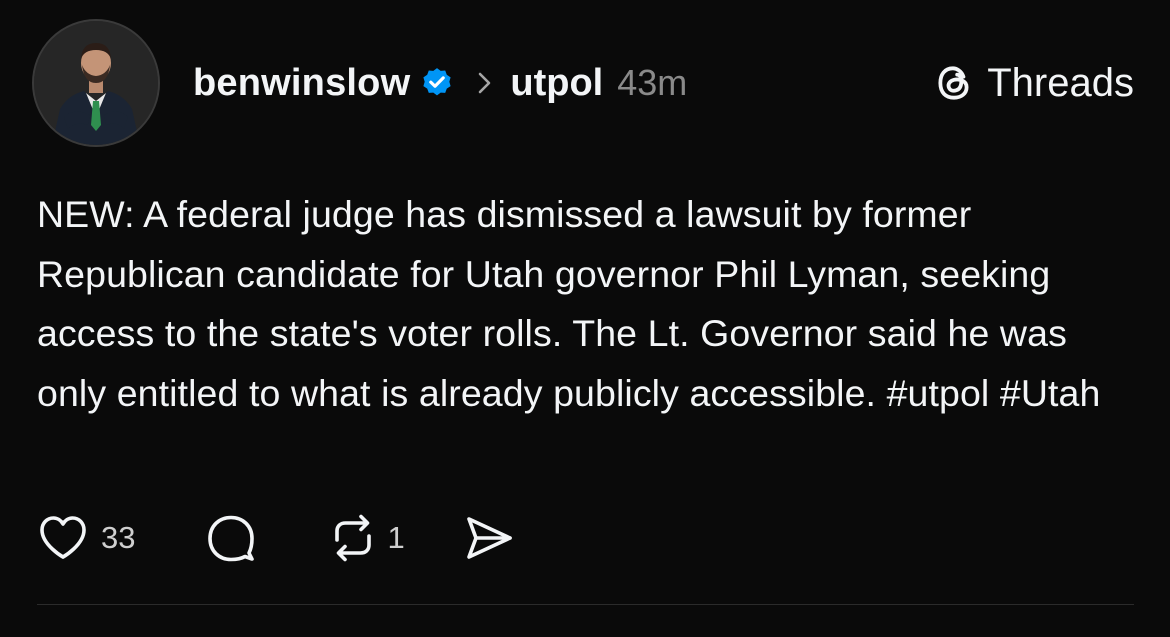  I want to click on like-count: 33, so click(118, 537).